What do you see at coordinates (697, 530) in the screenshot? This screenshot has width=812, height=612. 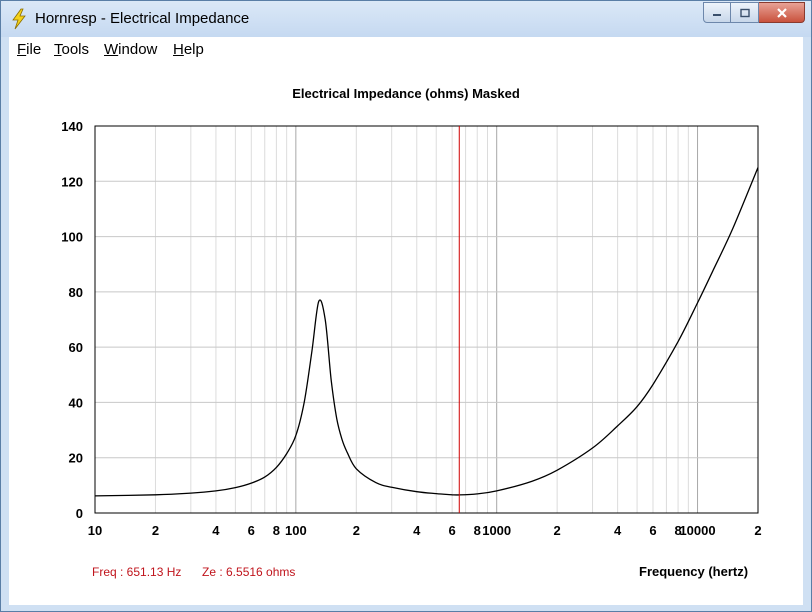 I see `x-tick-label: 10000` at bounding box center [697, 530].